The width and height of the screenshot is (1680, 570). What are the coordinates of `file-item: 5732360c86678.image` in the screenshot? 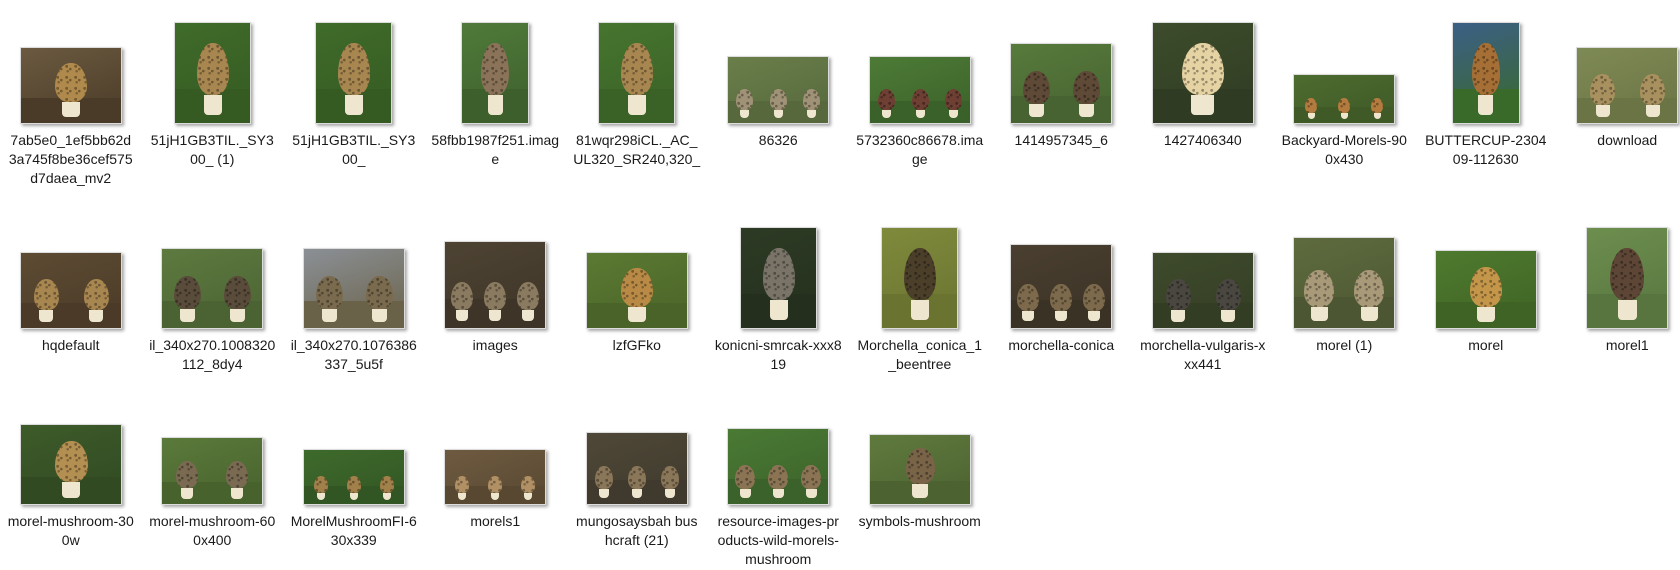 It's located at (920, 103).